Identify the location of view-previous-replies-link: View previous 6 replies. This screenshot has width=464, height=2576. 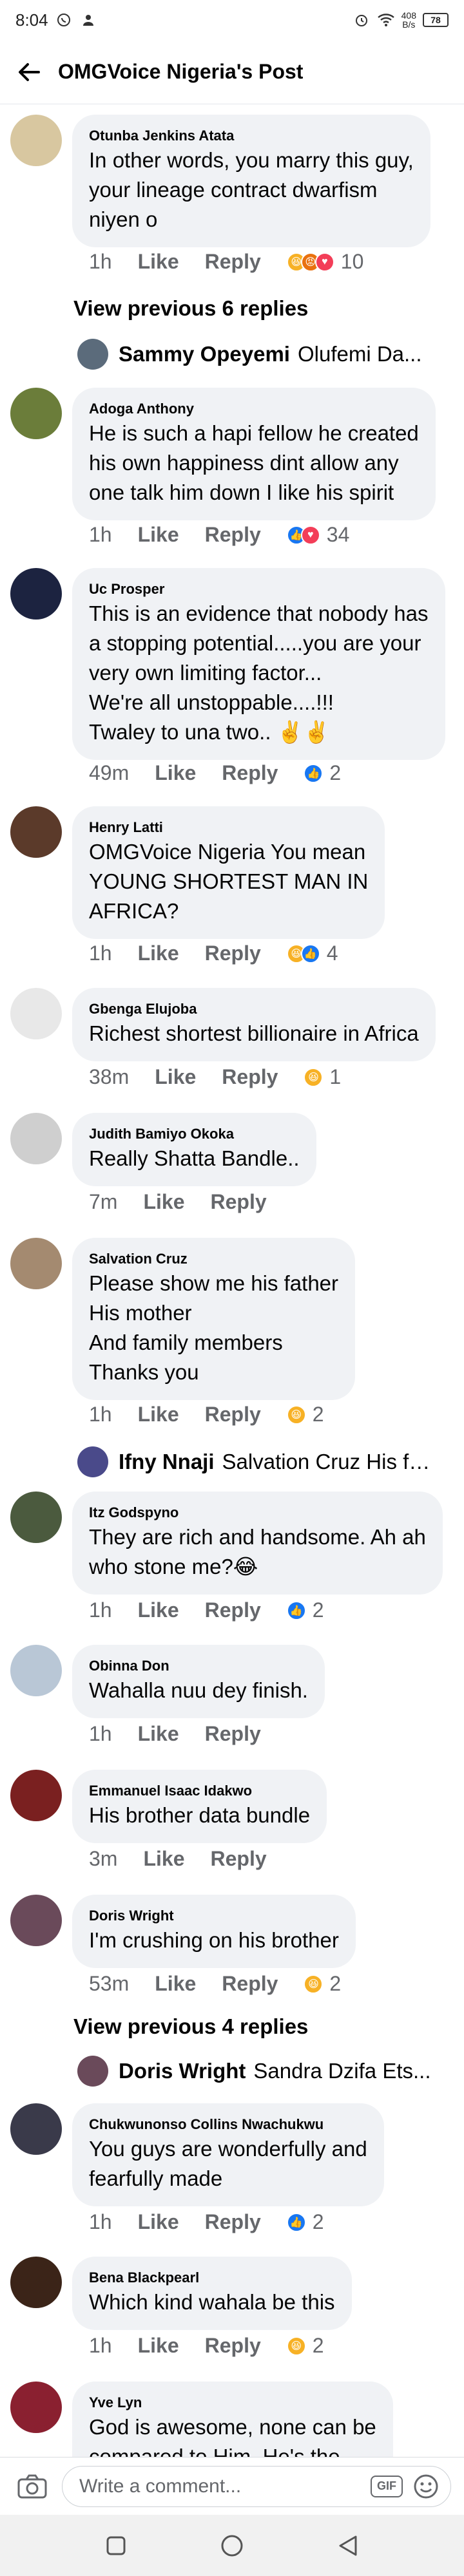
(191, 309).